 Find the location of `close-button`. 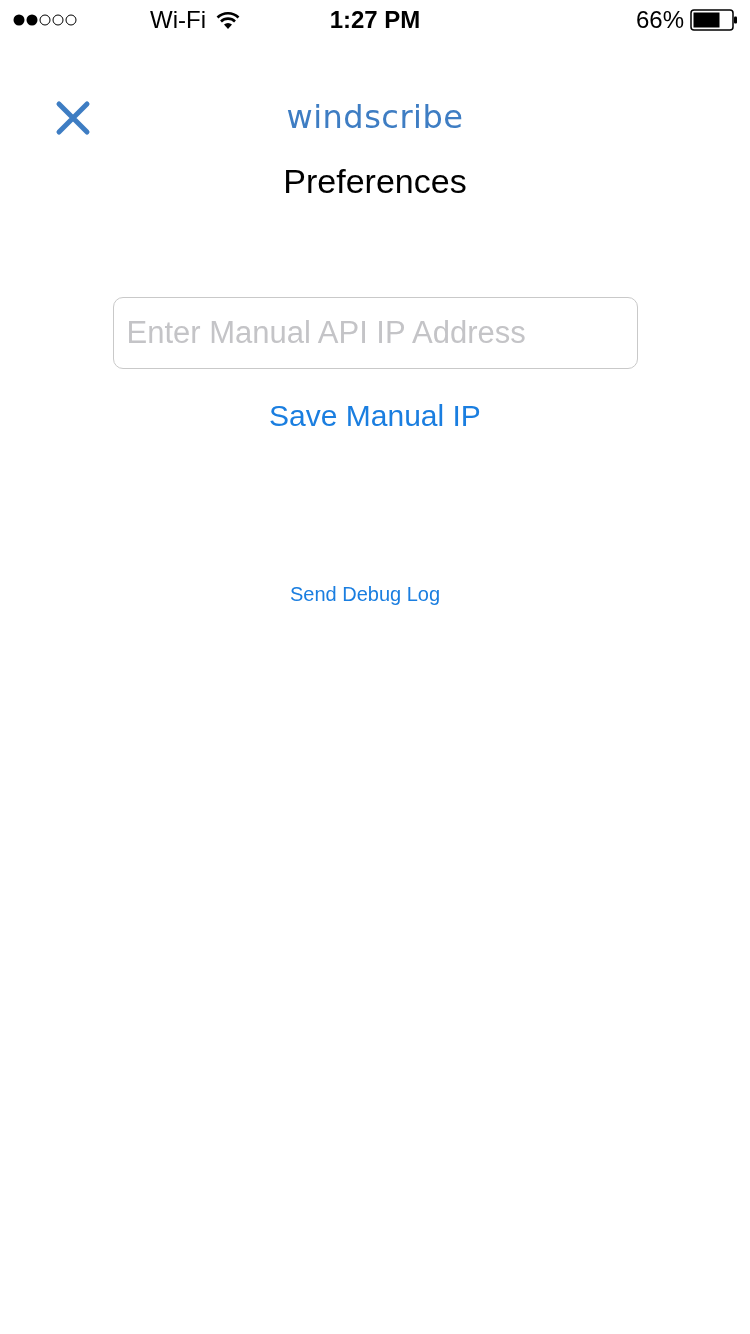

close-button is located at coordinates (73, 118).